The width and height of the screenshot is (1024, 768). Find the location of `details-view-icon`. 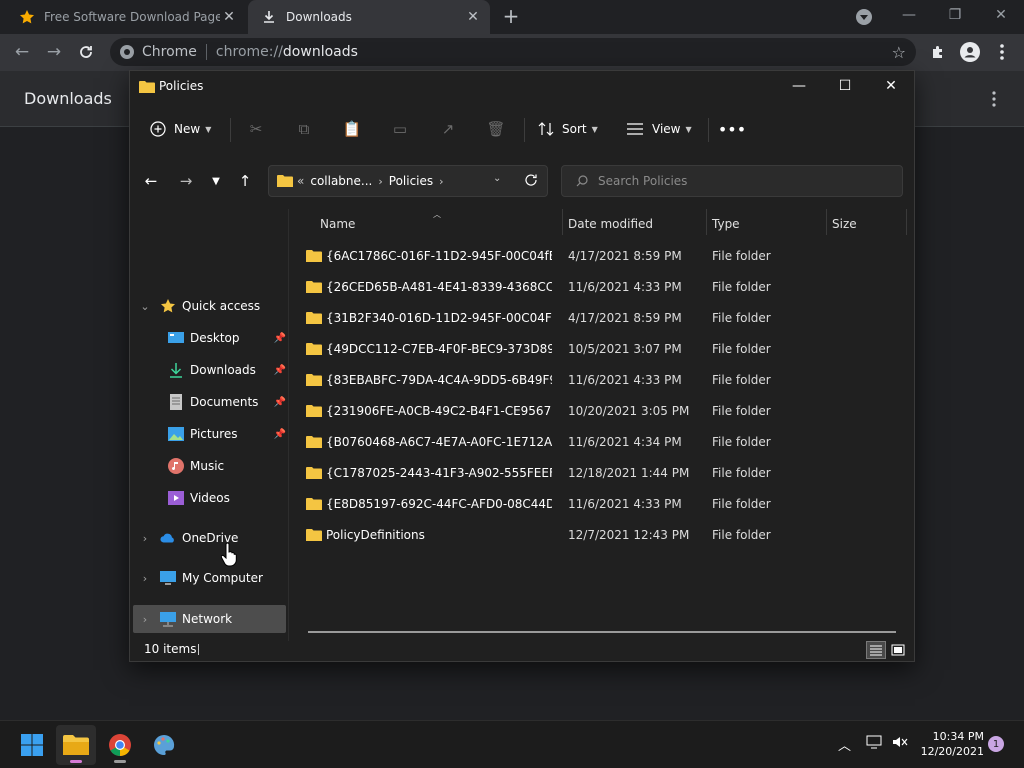

details-view-icon is located at coordinates (876, 650).